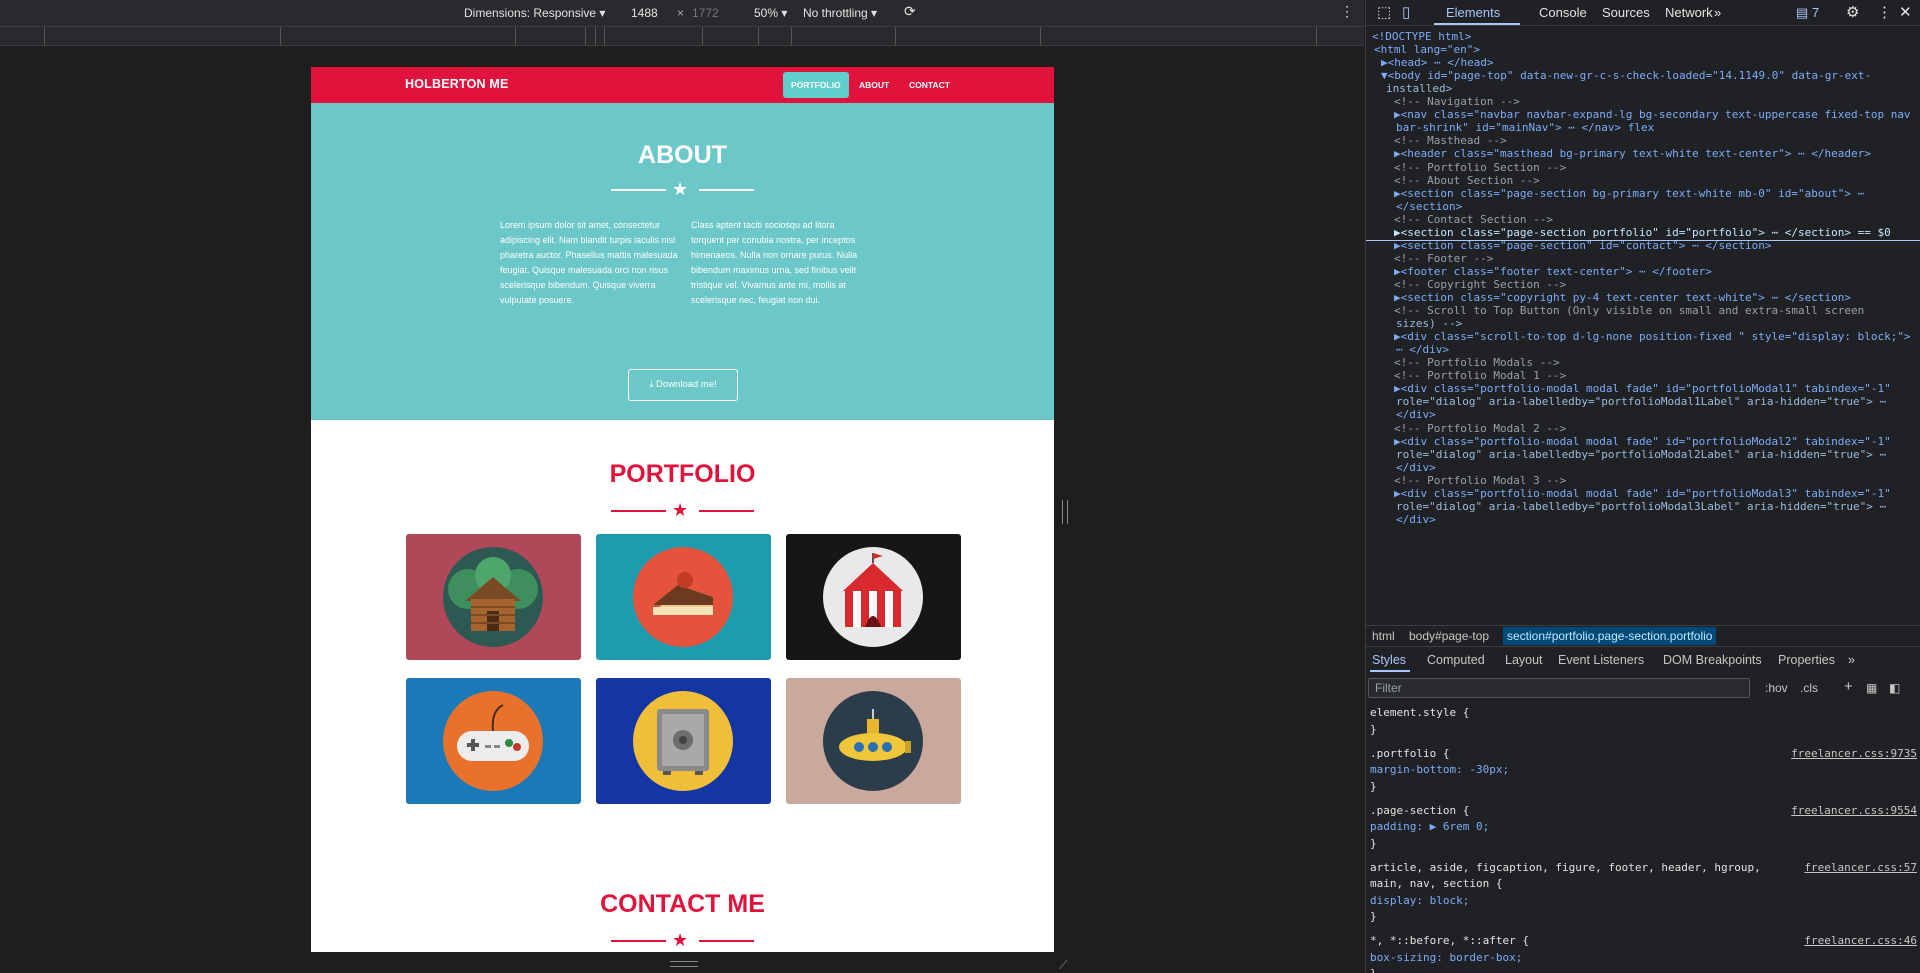  I want to click on about-title: ABOUT, so click(682, 155).